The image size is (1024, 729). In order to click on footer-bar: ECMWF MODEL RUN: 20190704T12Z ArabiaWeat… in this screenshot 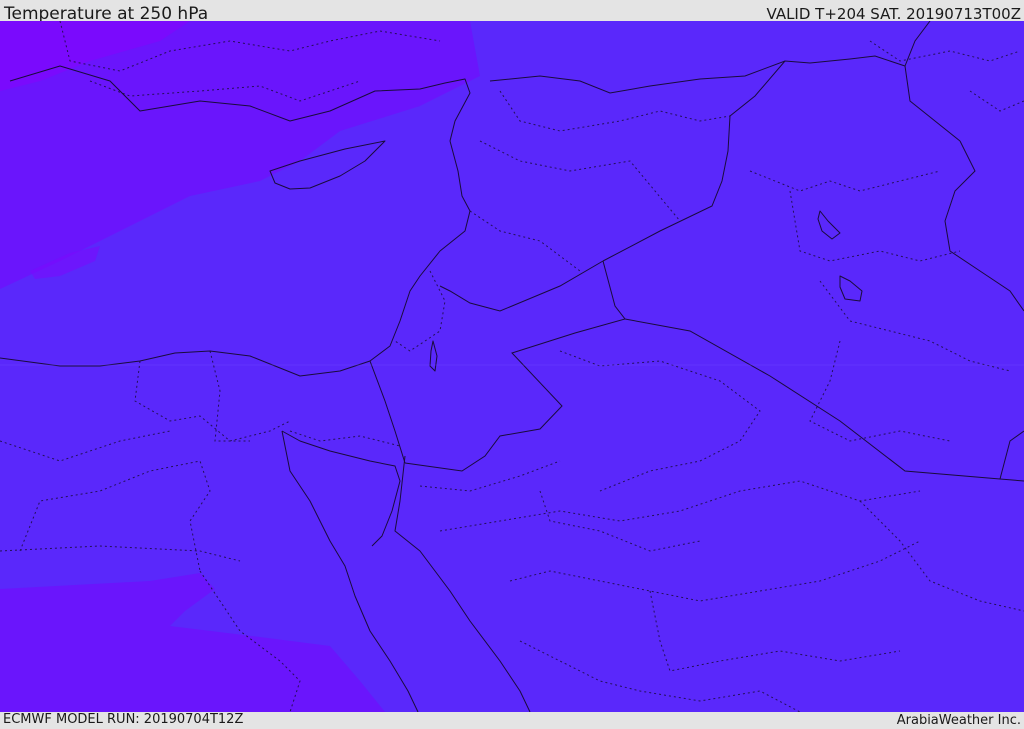, I will do `click(512, 720)`.